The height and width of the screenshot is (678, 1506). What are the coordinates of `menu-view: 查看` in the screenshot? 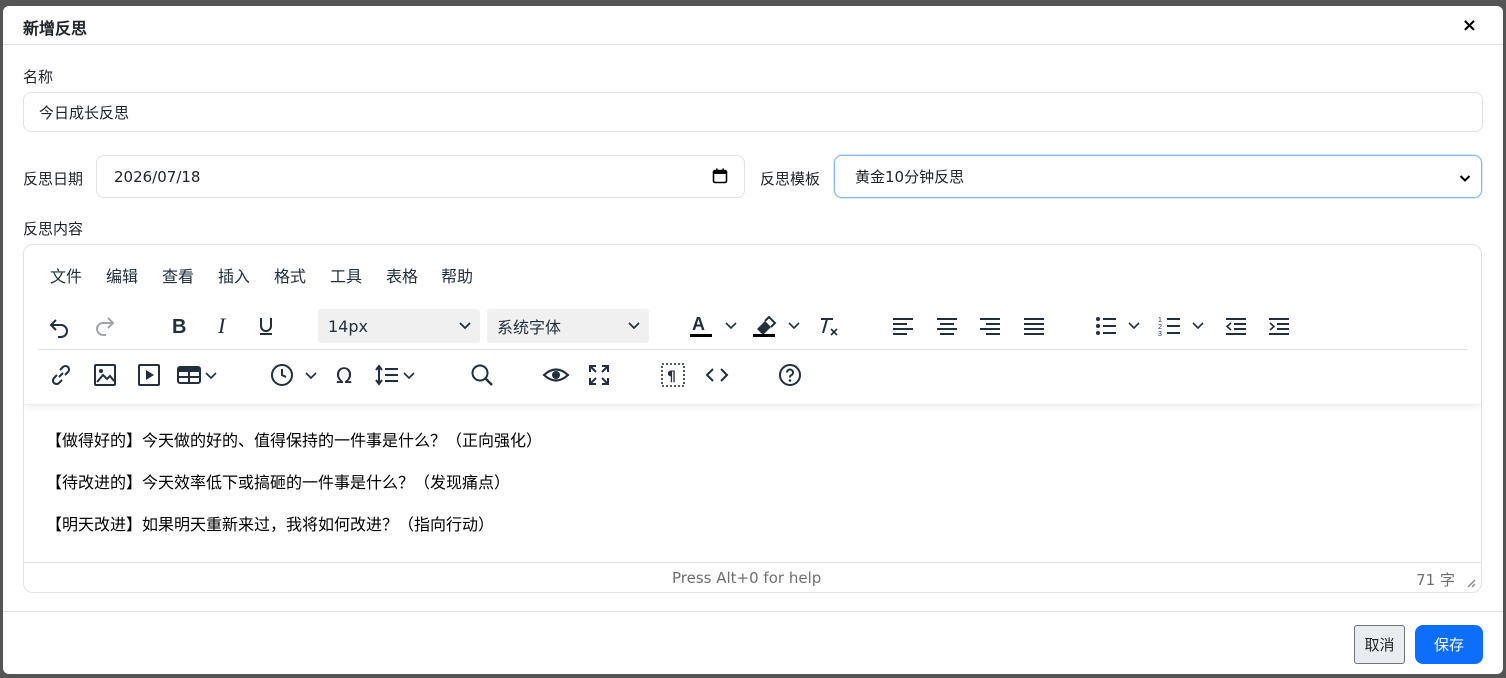 It's located at (178, 275).